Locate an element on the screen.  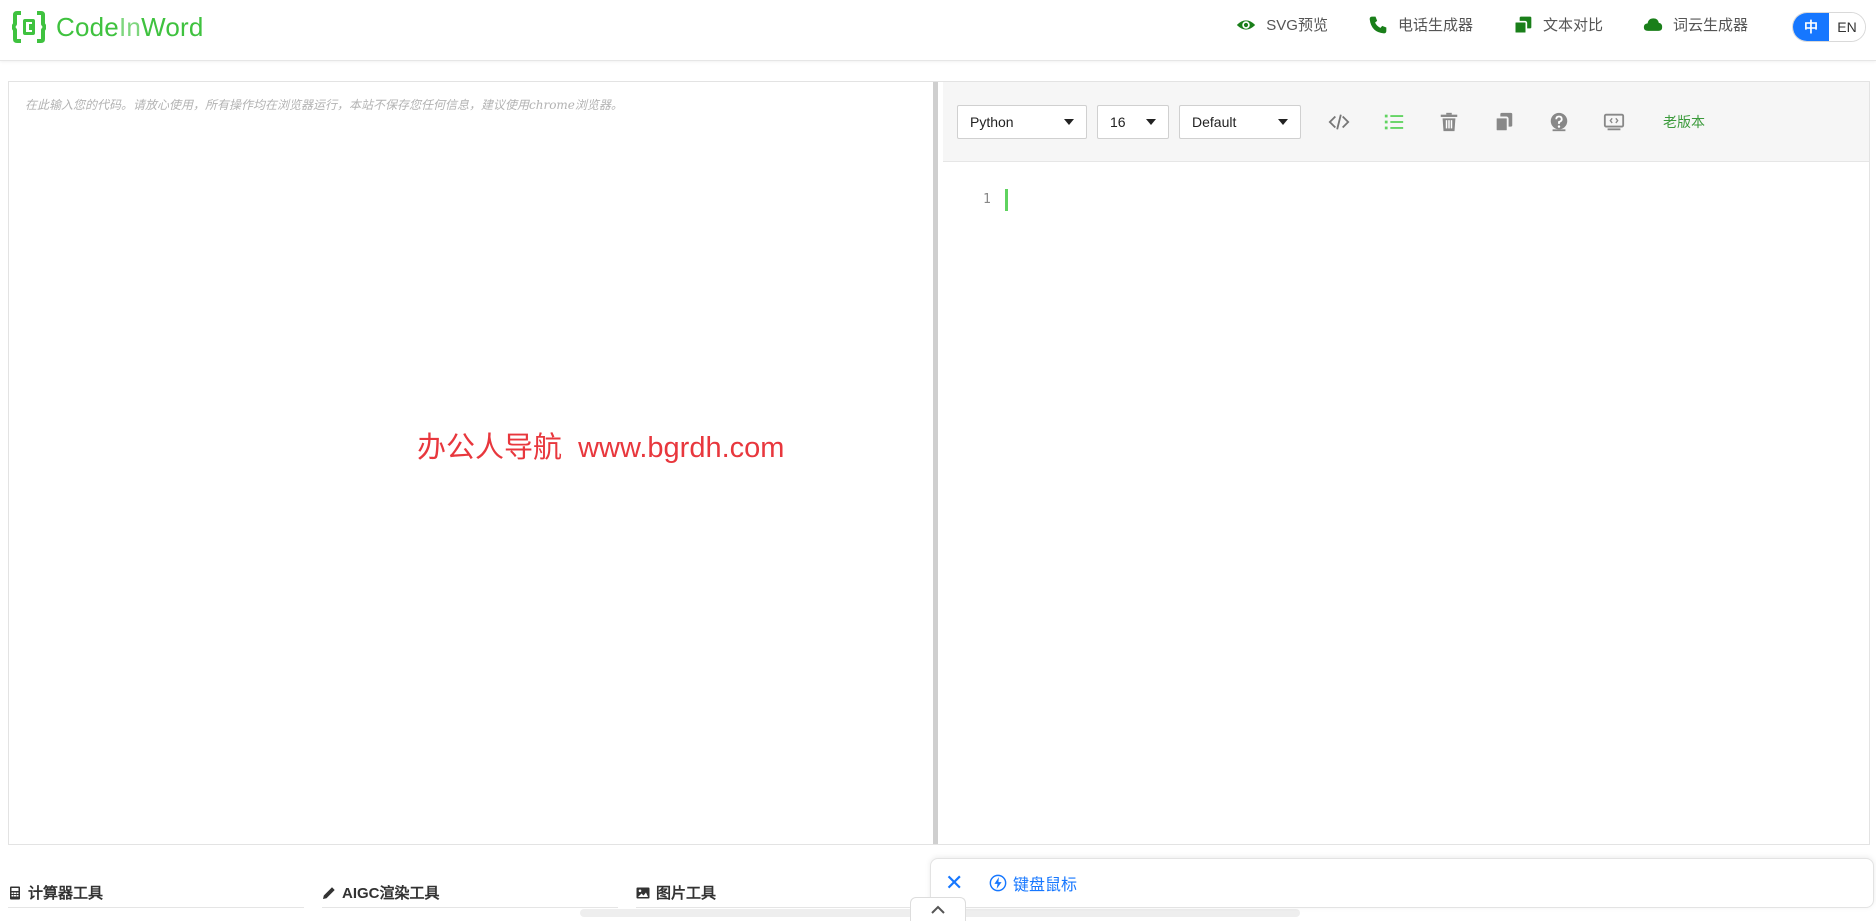
line-numbers-button is located at coordinates (1393, 122).